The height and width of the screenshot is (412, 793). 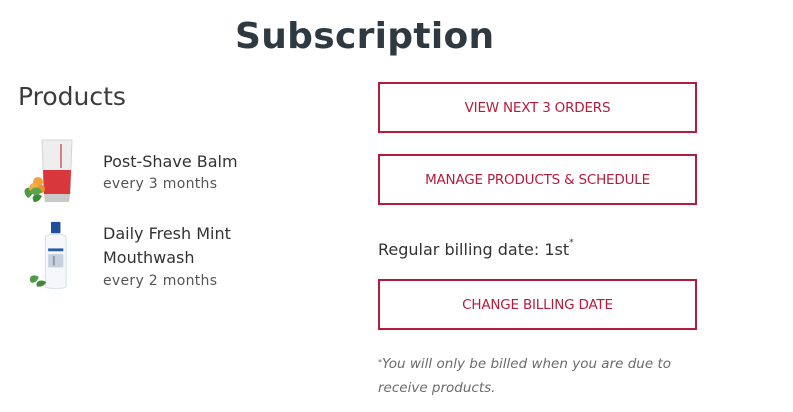 I want to click on billing-date-text: Regular billing date: 1st, so click(x=474, y=249).